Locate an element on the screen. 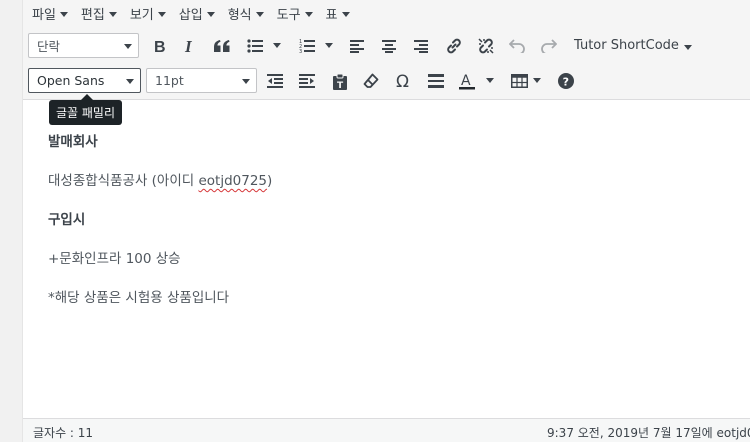 The width and height of the screenshot is (750, 442). bold-button: B is located at coordinates (160, 46).